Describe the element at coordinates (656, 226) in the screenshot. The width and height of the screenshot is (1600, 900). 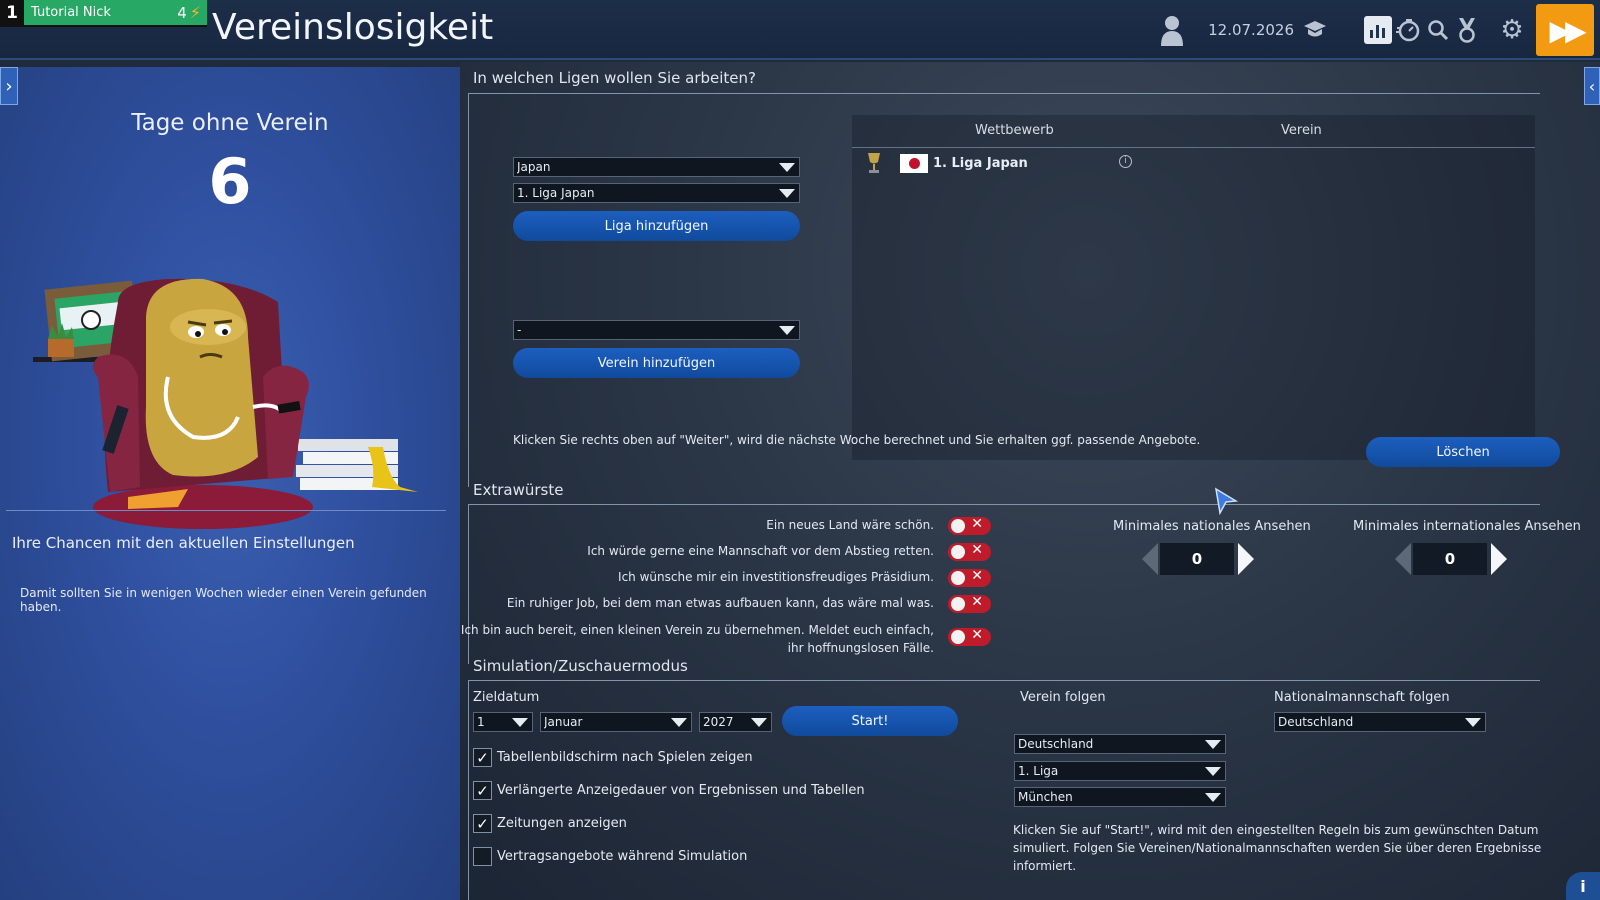
I see `add-league-button: Liga hinzufügen` at that location.